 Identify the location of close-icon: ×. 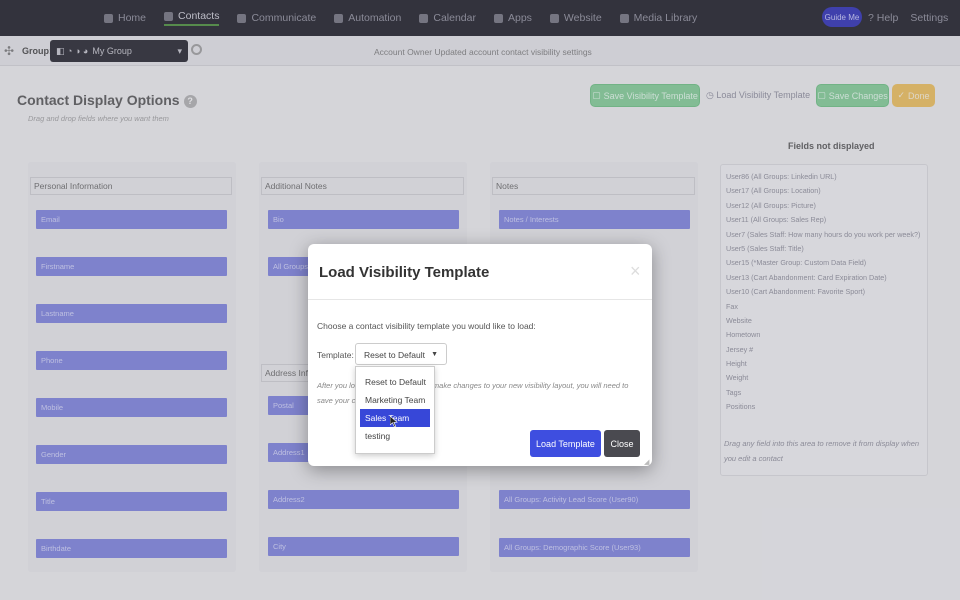
(635, 271).